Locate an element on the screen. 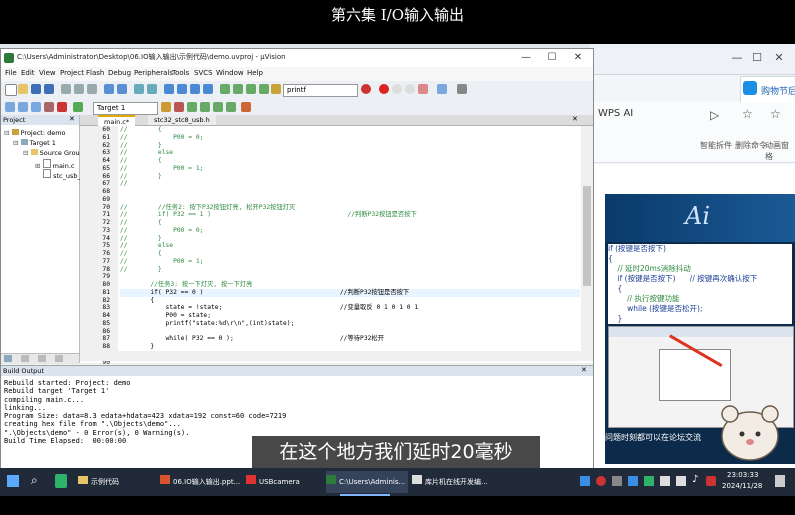 The width and height of the screenshot is (795, 515). close-button: ✕ is located at coordinates (578, 58).